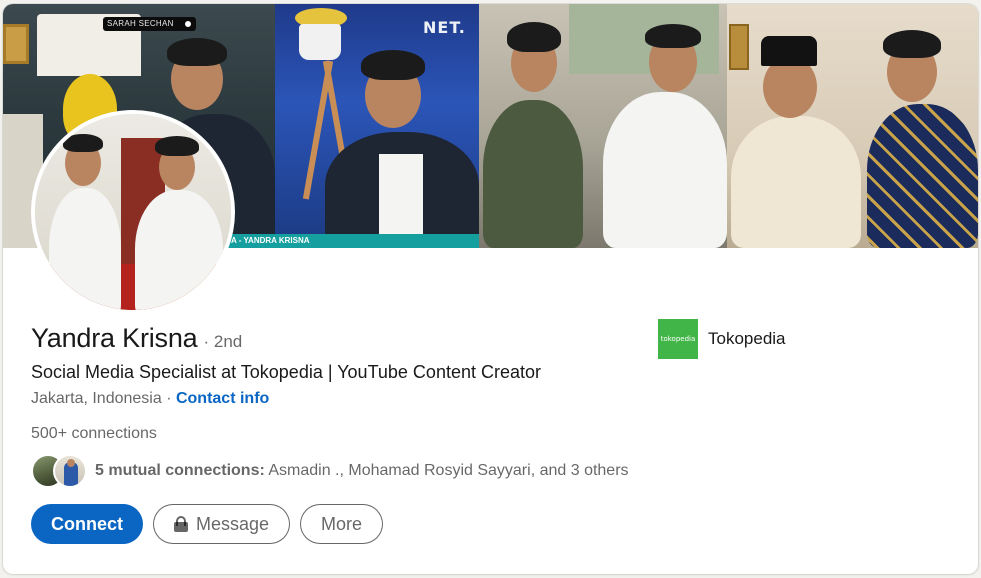 This screenshot has height=578, width=981. What do you see at coordinates (222, 398) in the screenshot?
I see `contact-info-link: Contact info` at bounding box center [222, 398].